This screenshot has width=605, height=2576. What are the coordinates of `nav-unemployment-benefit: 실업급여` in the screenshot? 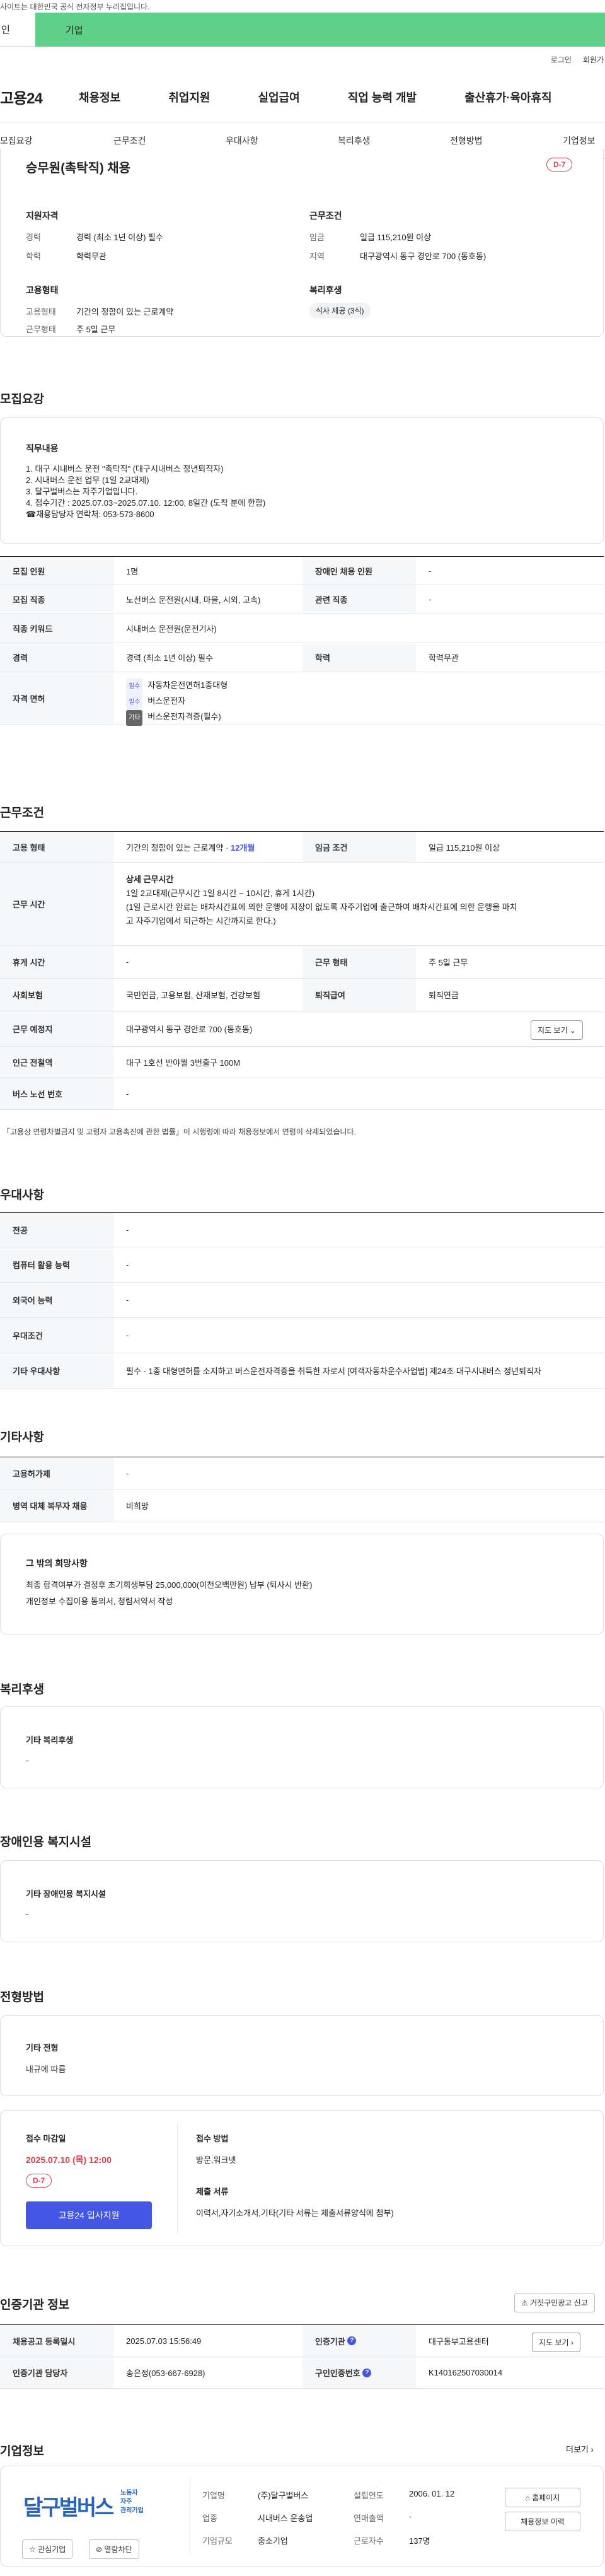 It's located at (279, 97).